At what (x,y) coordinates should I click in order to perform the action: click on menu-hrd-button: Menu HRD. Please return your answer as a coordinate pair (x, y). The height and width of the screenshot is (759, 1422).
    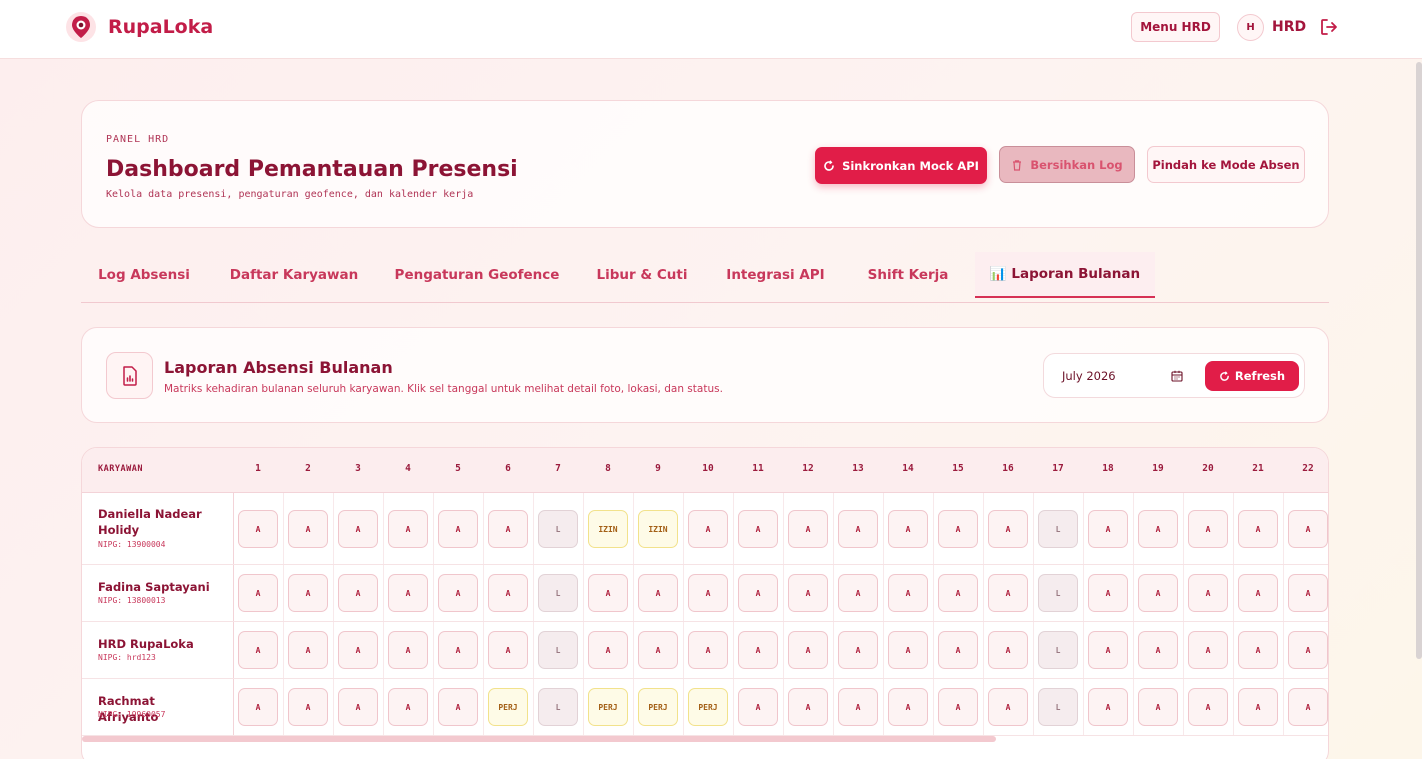
    Looking at the image, I should click on (1175, 27).